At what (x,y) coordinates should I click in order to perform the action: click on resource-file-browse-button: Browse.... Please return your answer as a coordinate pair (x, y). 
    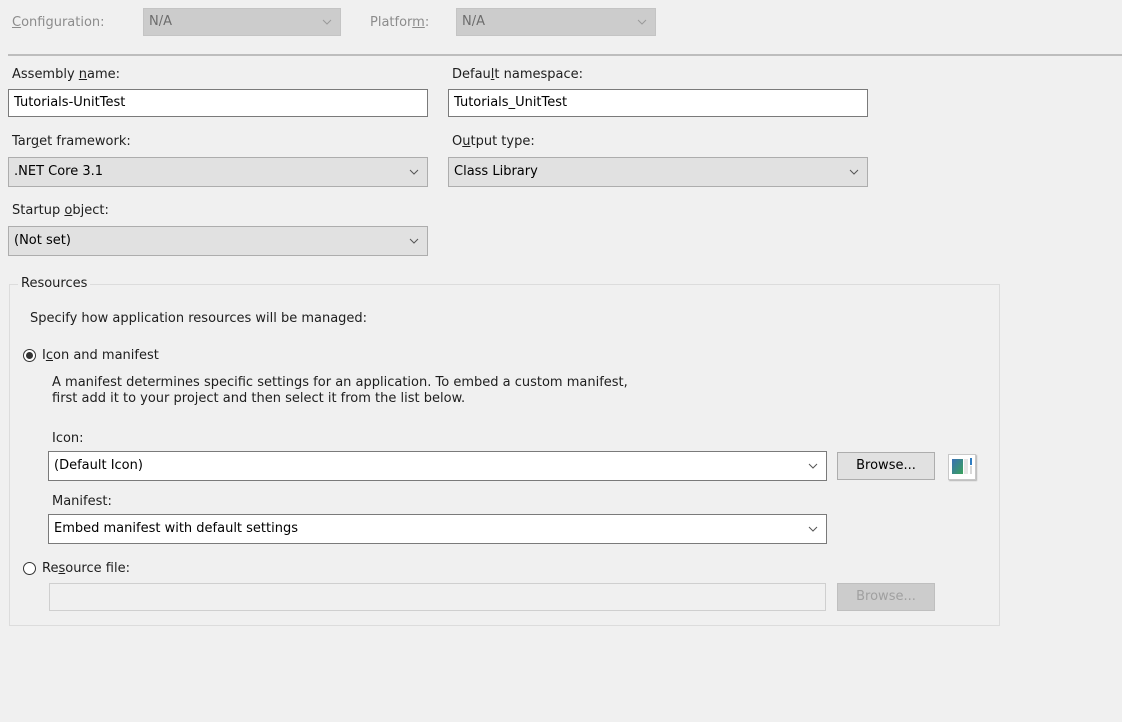
    Looking at the image, I should click on (886, 597).